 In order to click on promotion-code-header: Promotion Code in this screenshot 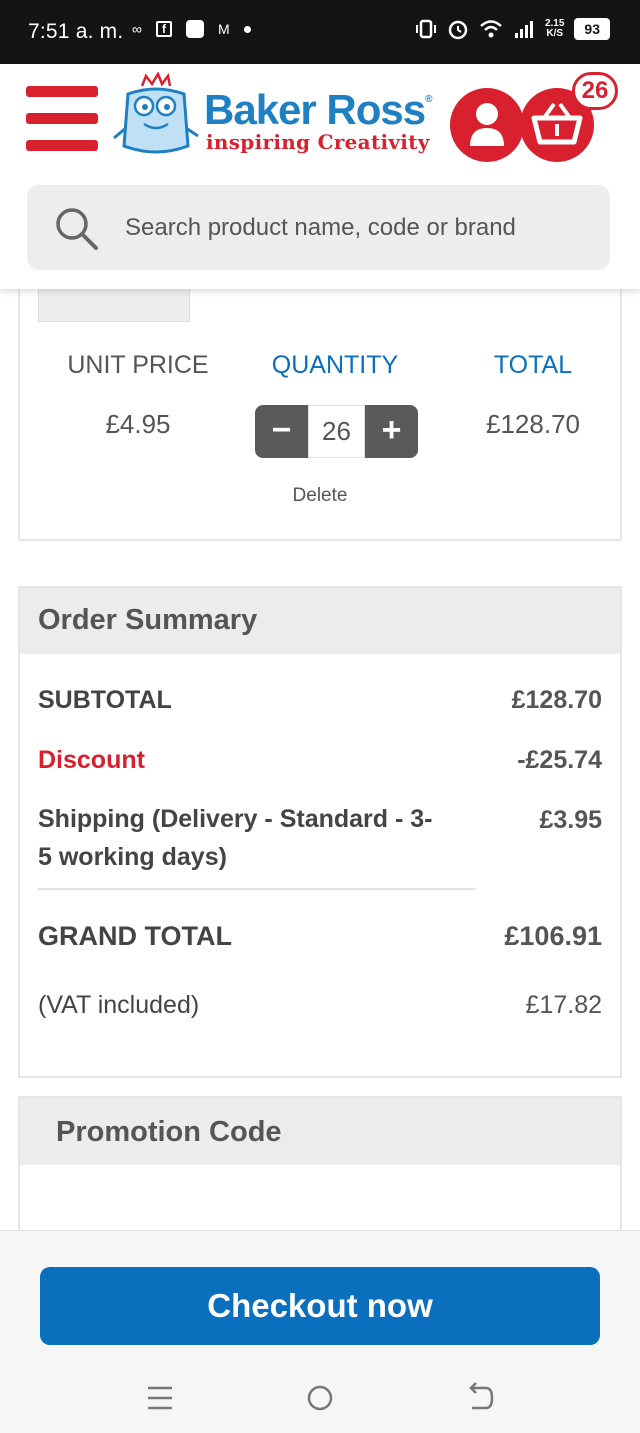, I will do `click(320, 1131)`.